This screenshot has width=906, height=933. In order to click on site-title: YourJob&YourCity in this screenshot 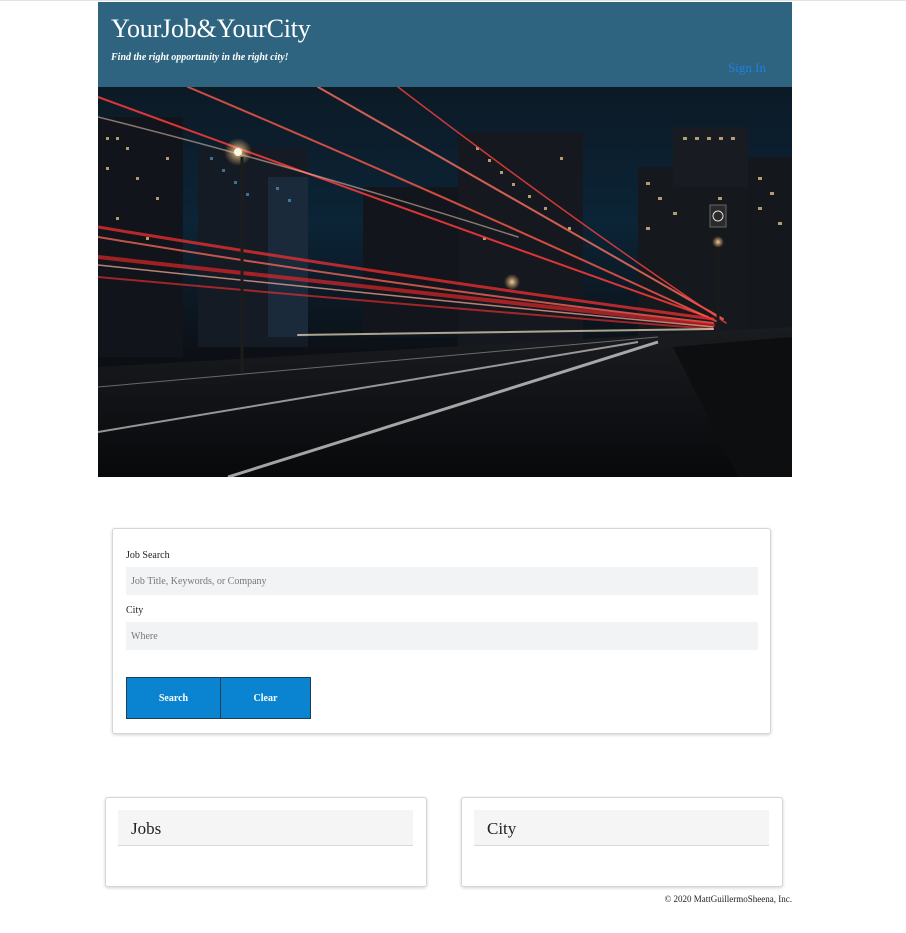, I will do `click(211, 28)`.